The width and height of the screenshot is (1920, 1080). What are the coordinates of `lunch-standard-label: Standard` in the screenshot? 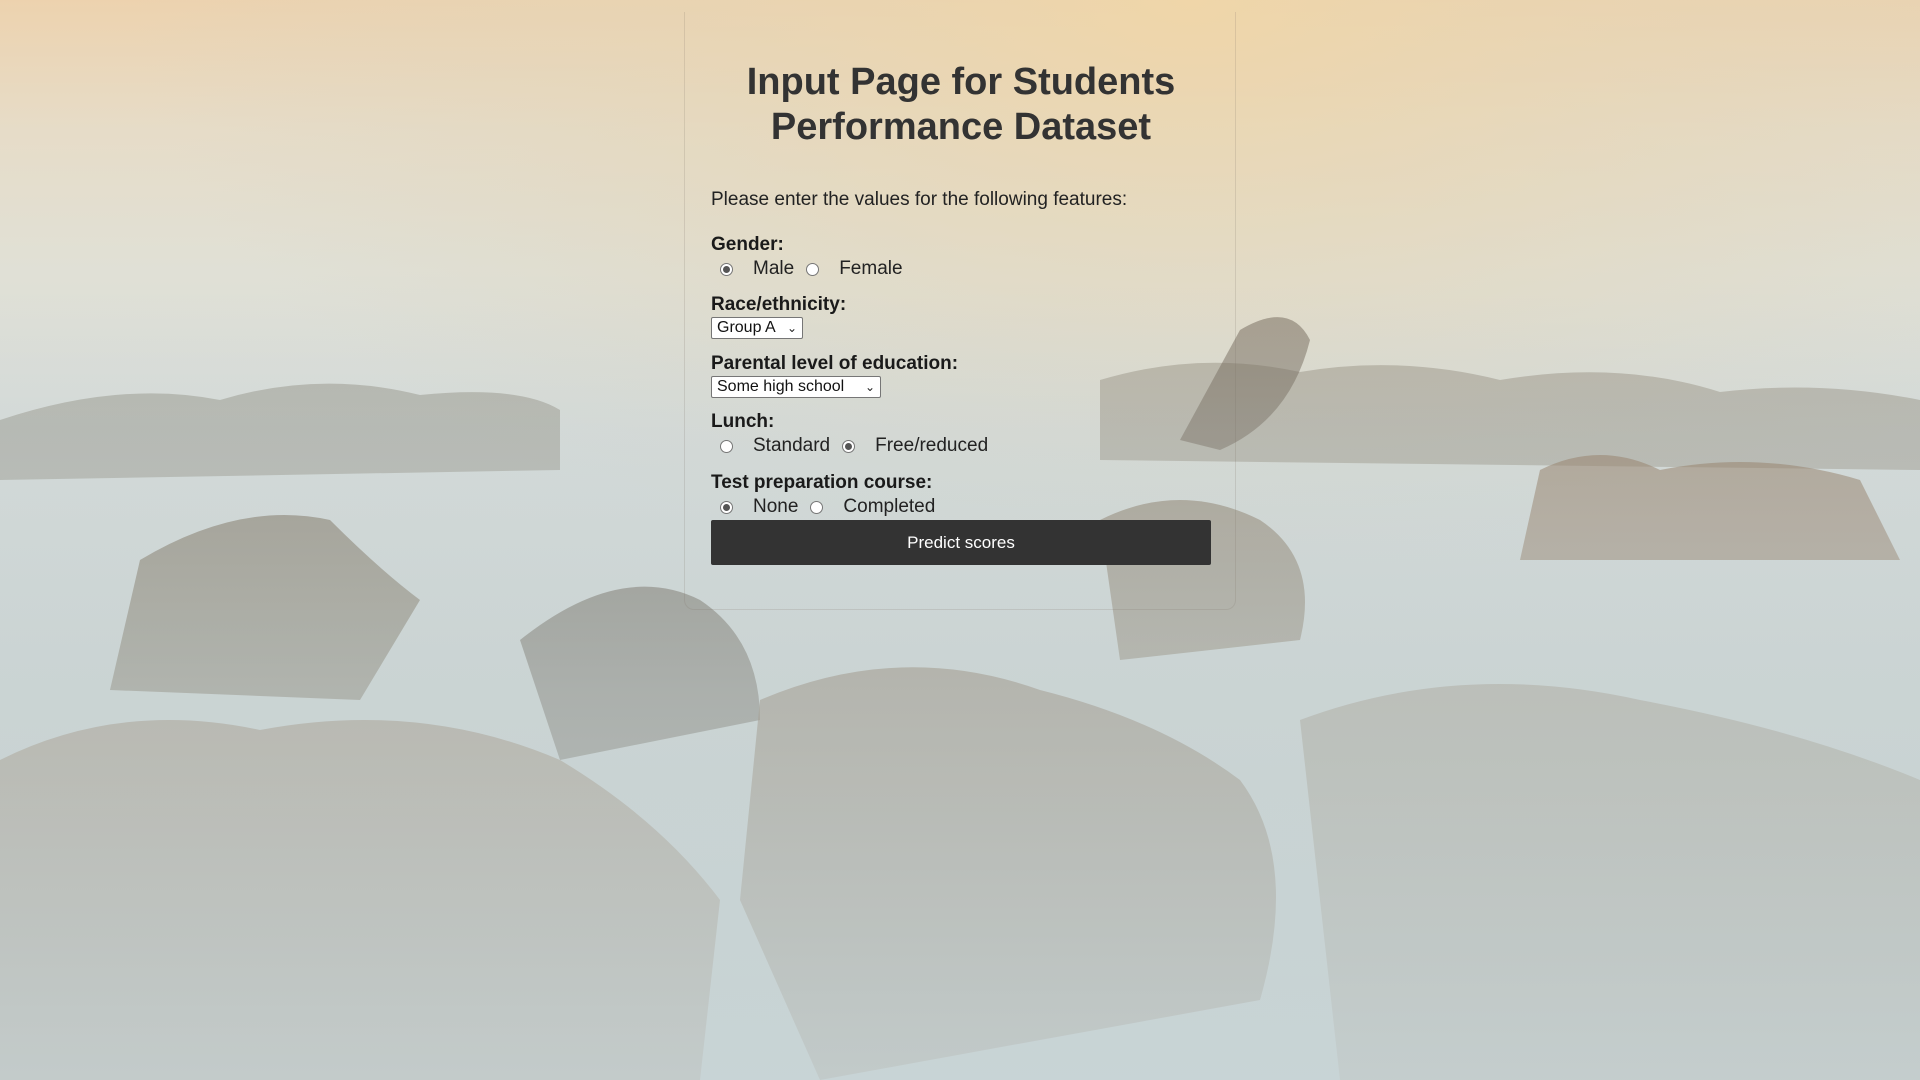 It's located at (792, 445).